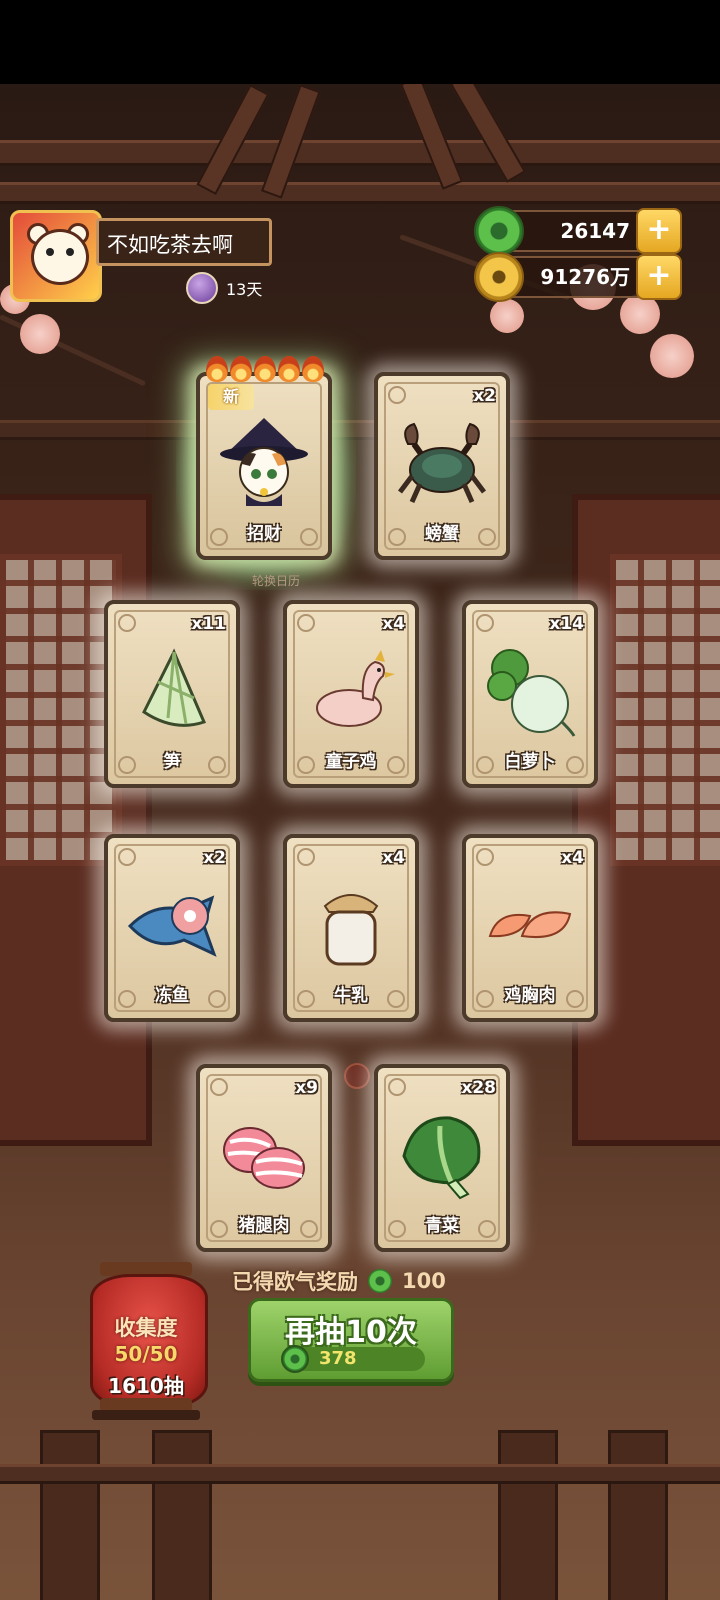  I want to click on card-pork-leg: x9 猪腿肉, so click(264, 1158).